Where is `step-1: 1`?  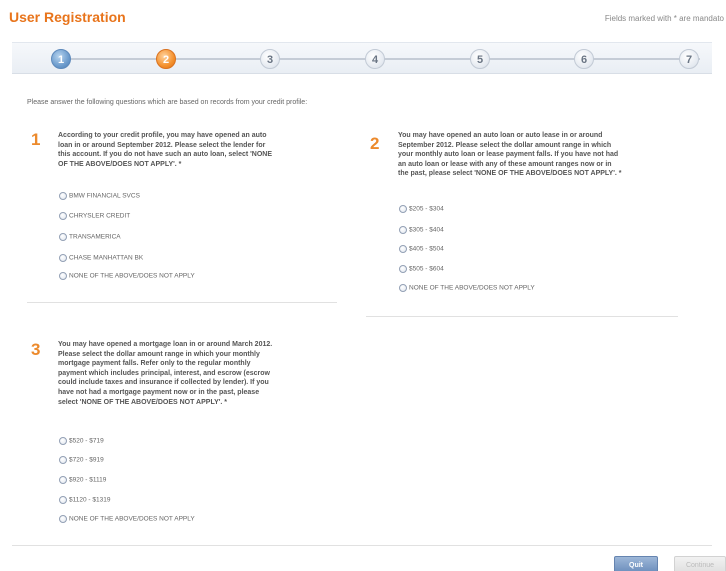 step-1: 1 is located at coordinates (61, 59).